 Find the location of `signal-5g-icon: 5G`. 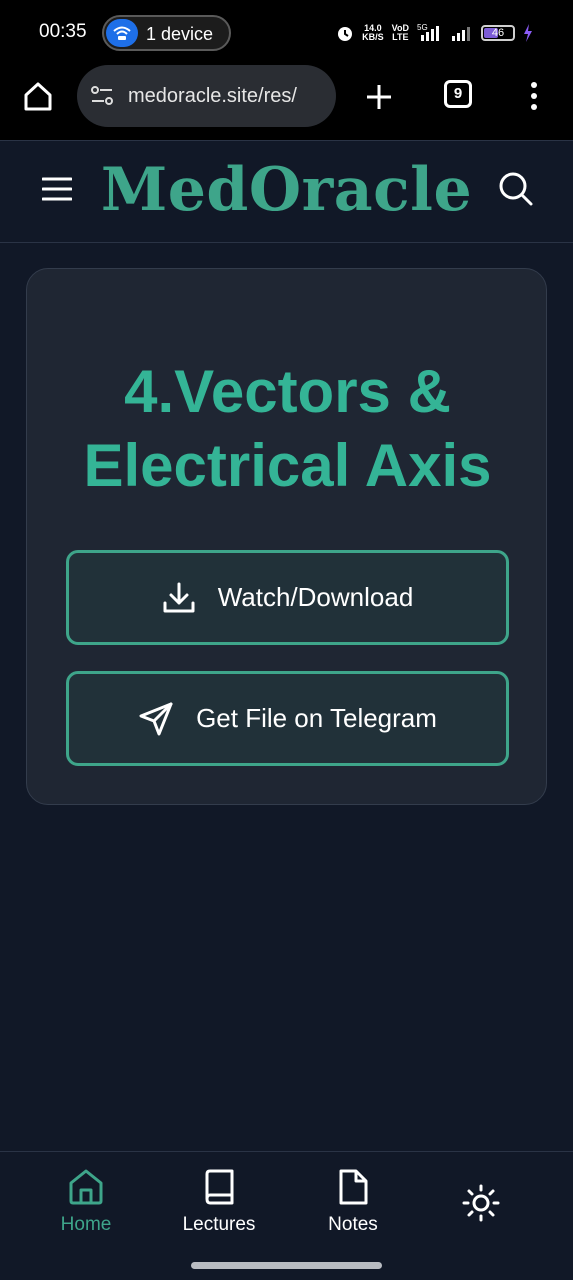

signal-5g-icon: 5G is located at coordinates (428, 32).